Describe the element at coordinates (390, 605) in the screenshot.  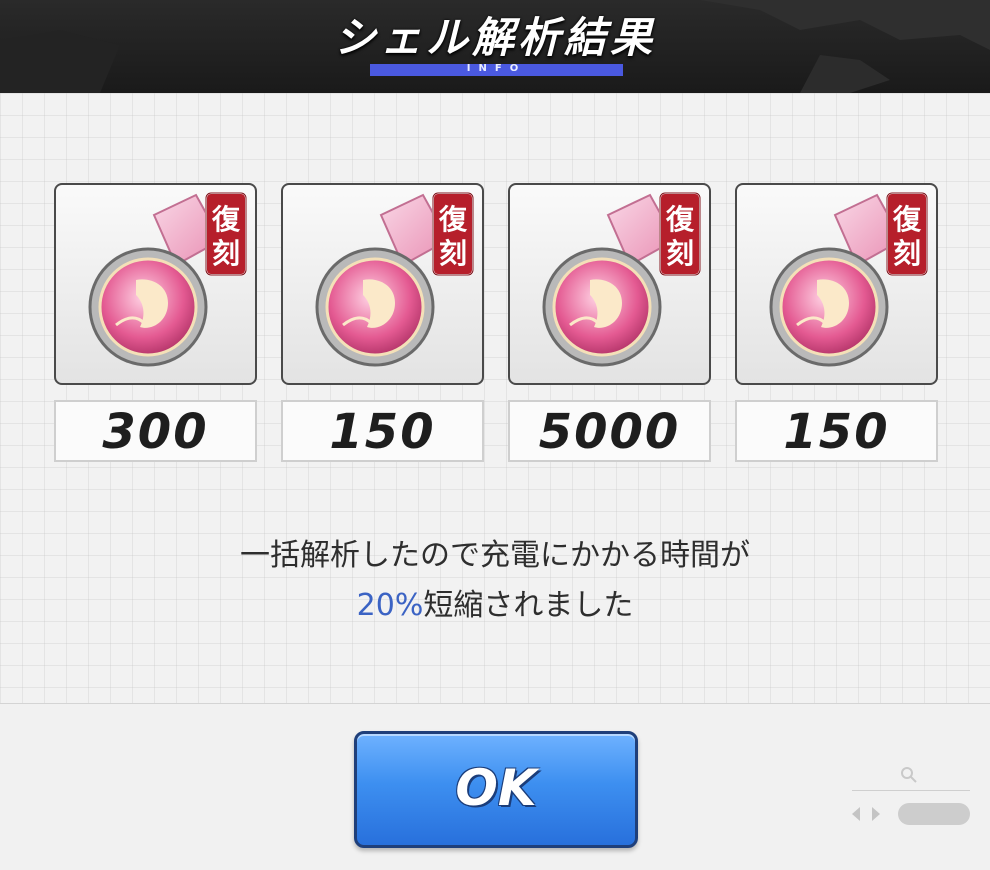
I see `reduction-percent: 20%` at that location.